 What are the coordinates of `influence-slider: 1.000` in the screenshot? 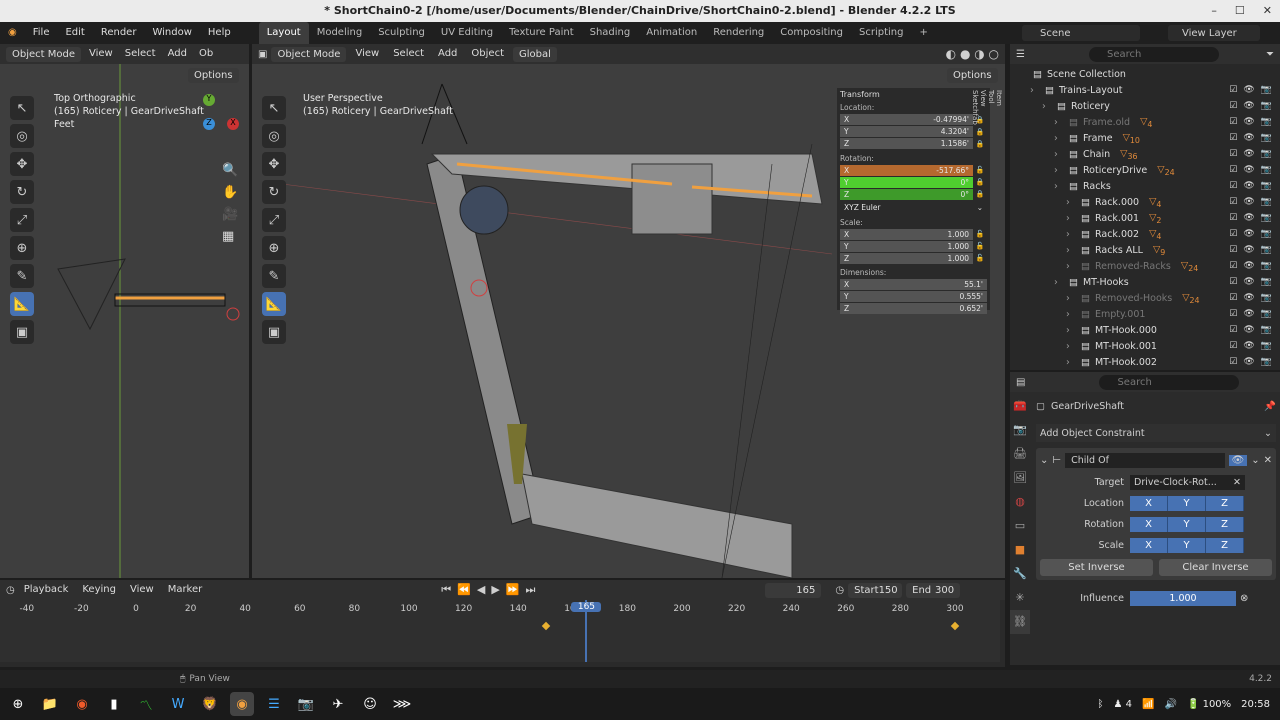 It's located at (1183, 598).